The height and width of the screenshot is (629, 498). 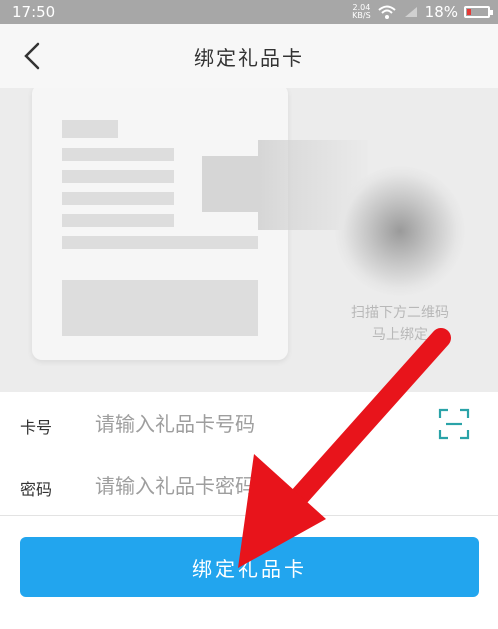 What do you see at coordinates (400, 313) in the screenshot?
I see `scan-hint-line1: 扫描下方二维码` at bounding box center [400, 313].